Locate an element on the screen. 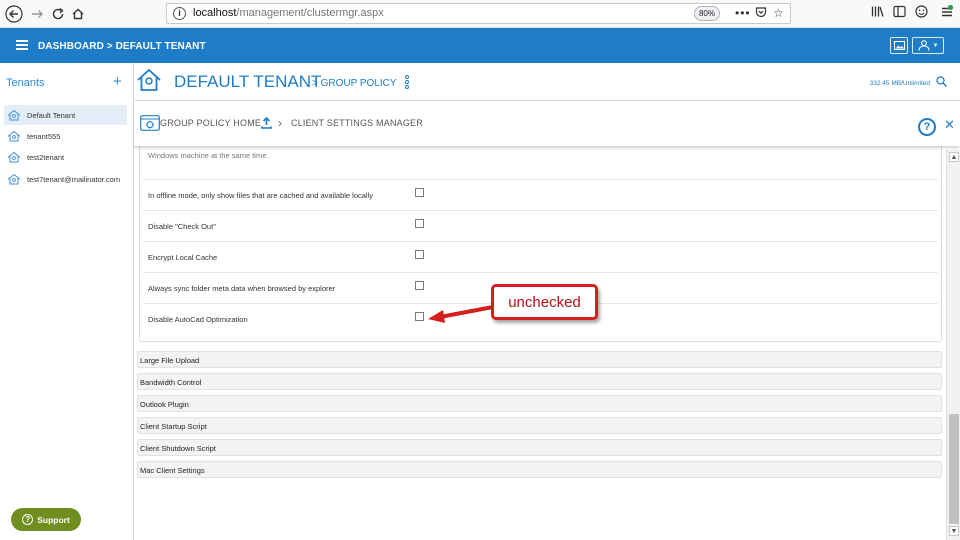 The width and height of the screenshot is (960, 540). tenant-label: Default Tenant is located at coordinates (51, 115).